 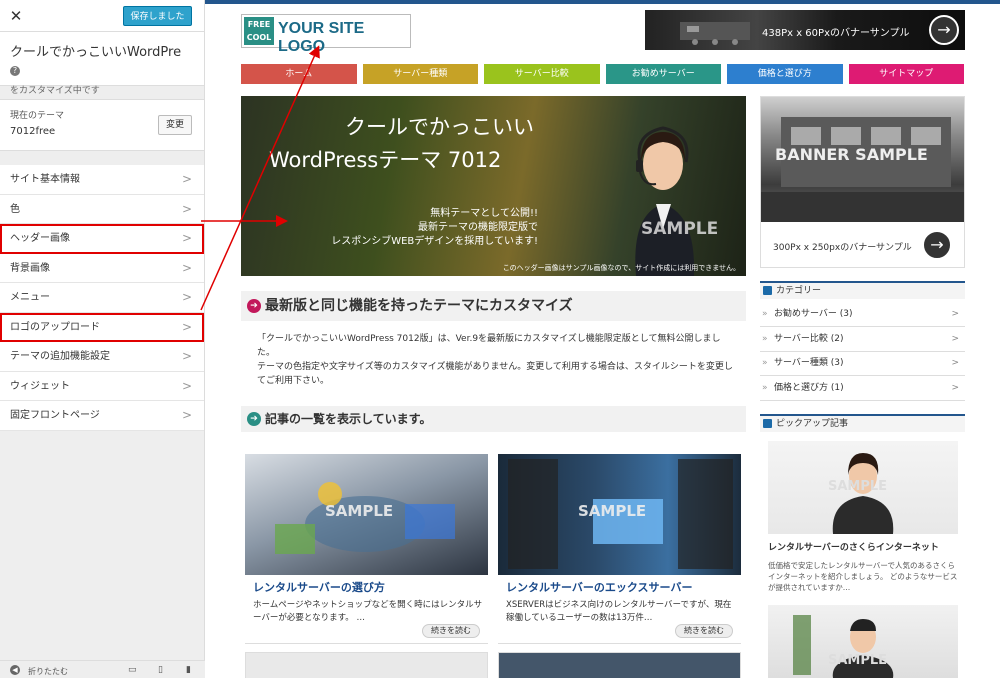 What do you see at coordinates (102, 669) in the screenshot?
I see `customizer-footer: ◀ 折りたたむ ▭ ▯ ▮` at bounding box center [102, 669].